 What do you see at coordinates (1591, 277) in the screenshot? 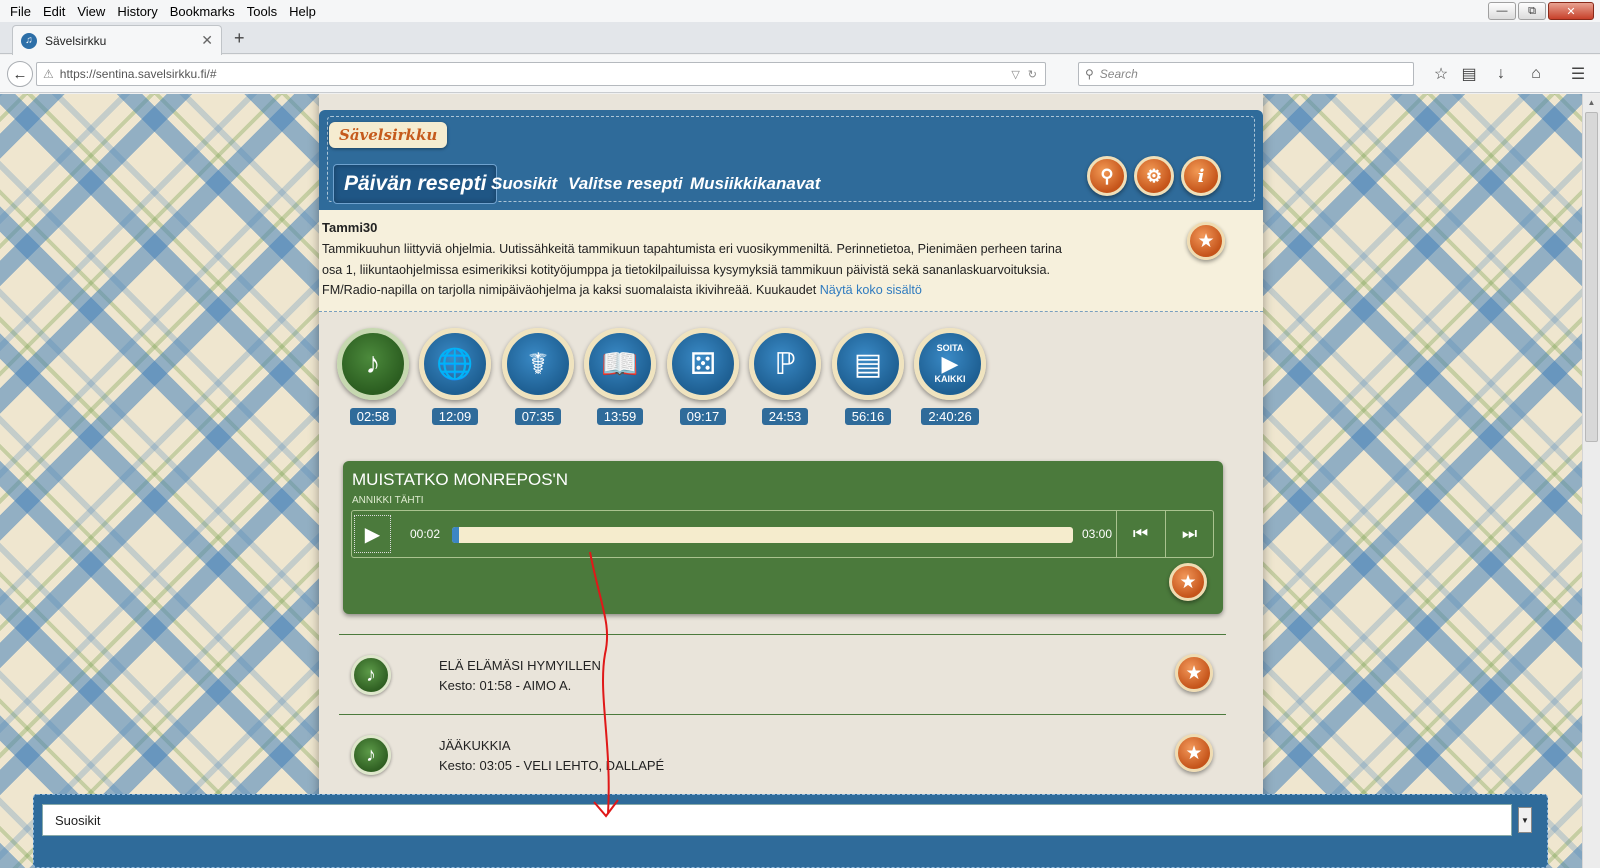
I see `scrollbar-thumb` at bounding box center [1591, 277].